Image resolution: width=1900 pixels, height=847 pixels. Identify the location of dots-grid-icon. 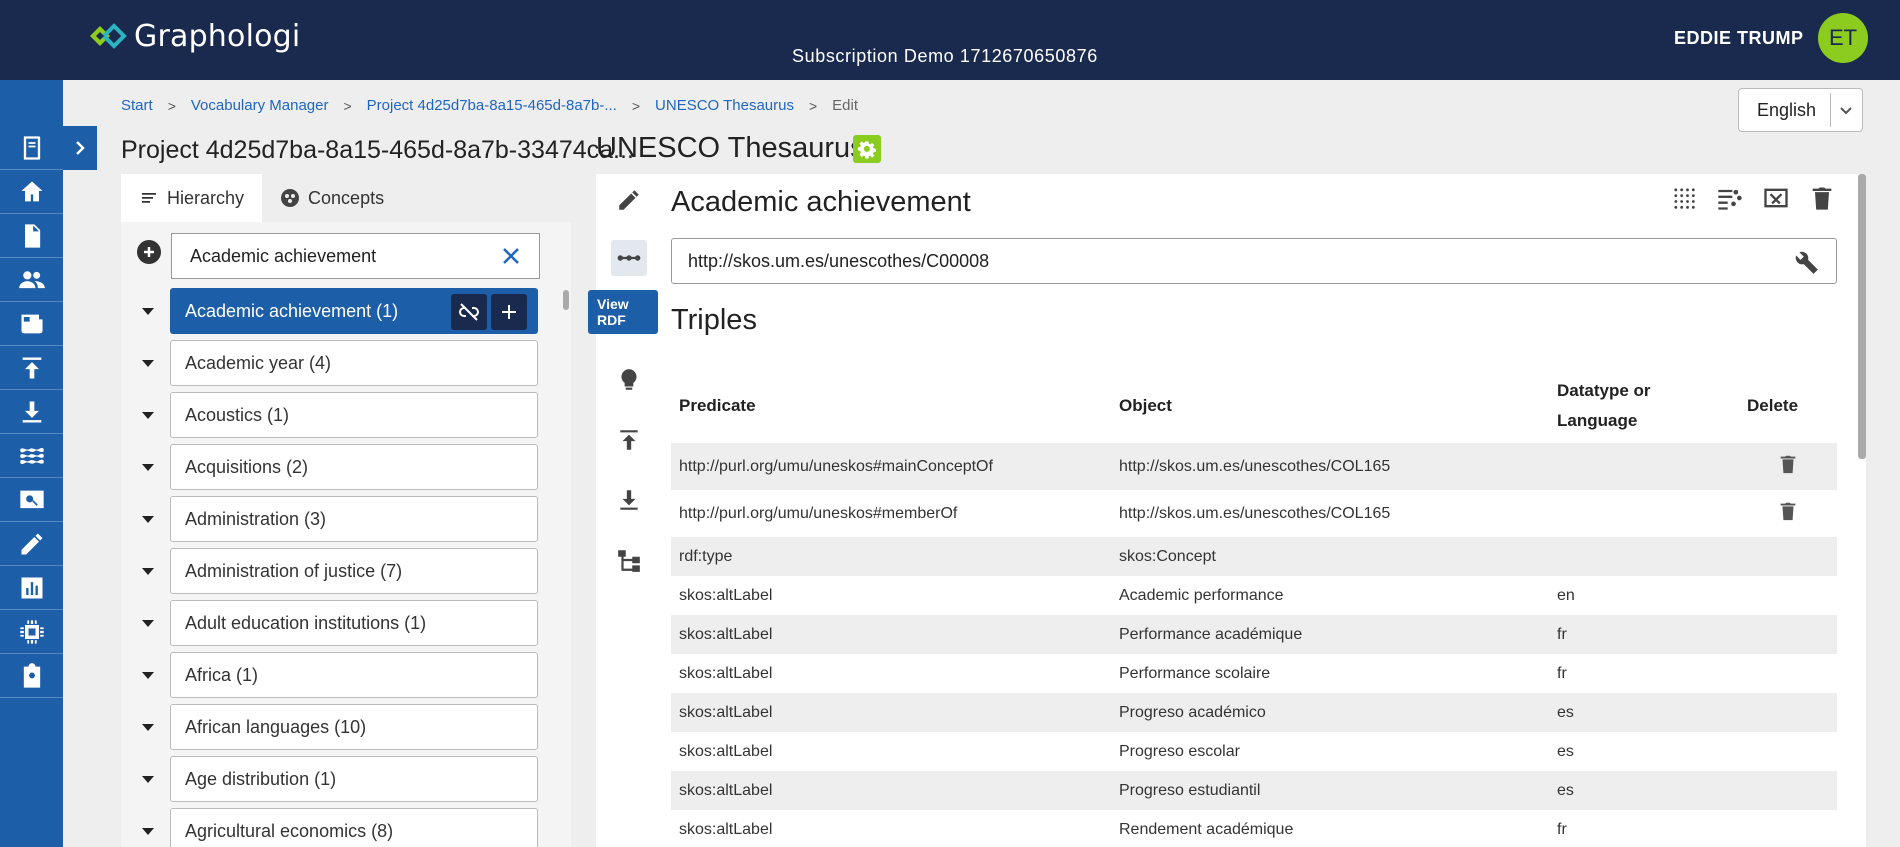
(1684, 198).